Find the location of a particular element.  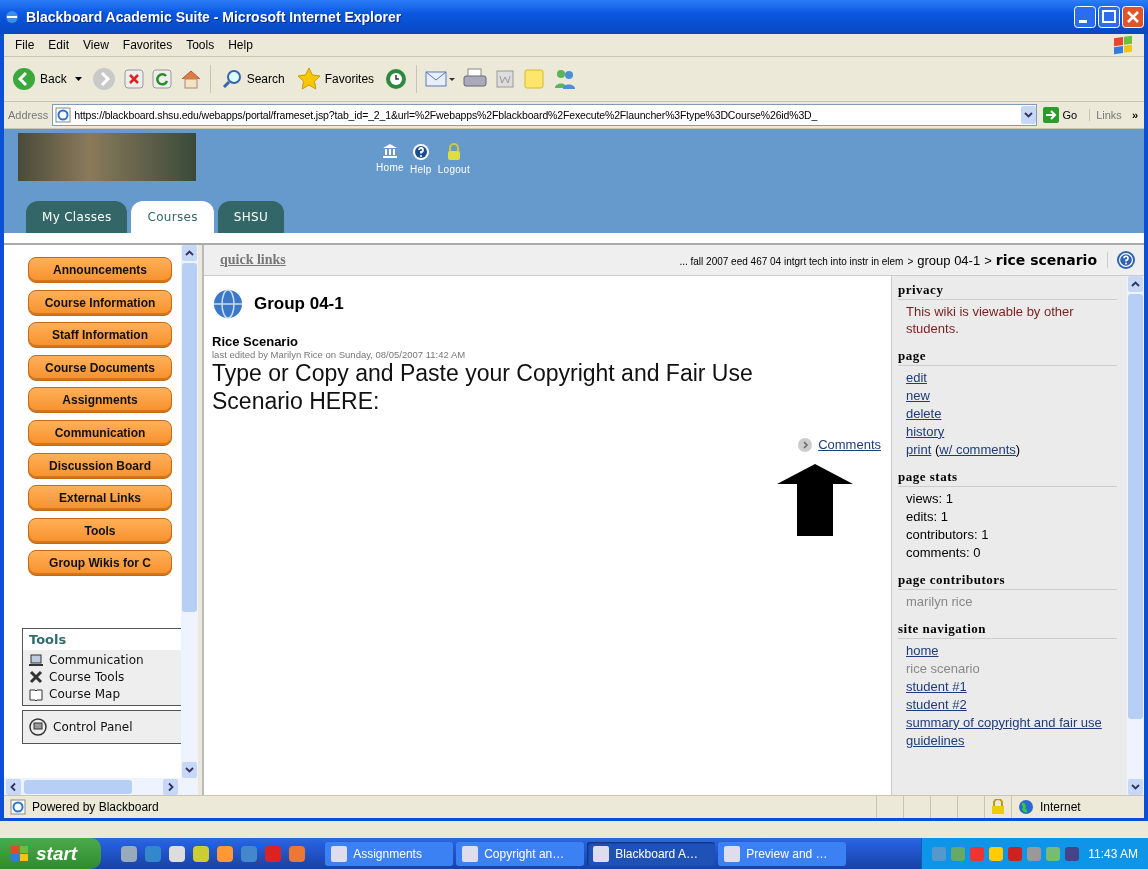

security-zone: Internet is located at coordinates (1060, 807).